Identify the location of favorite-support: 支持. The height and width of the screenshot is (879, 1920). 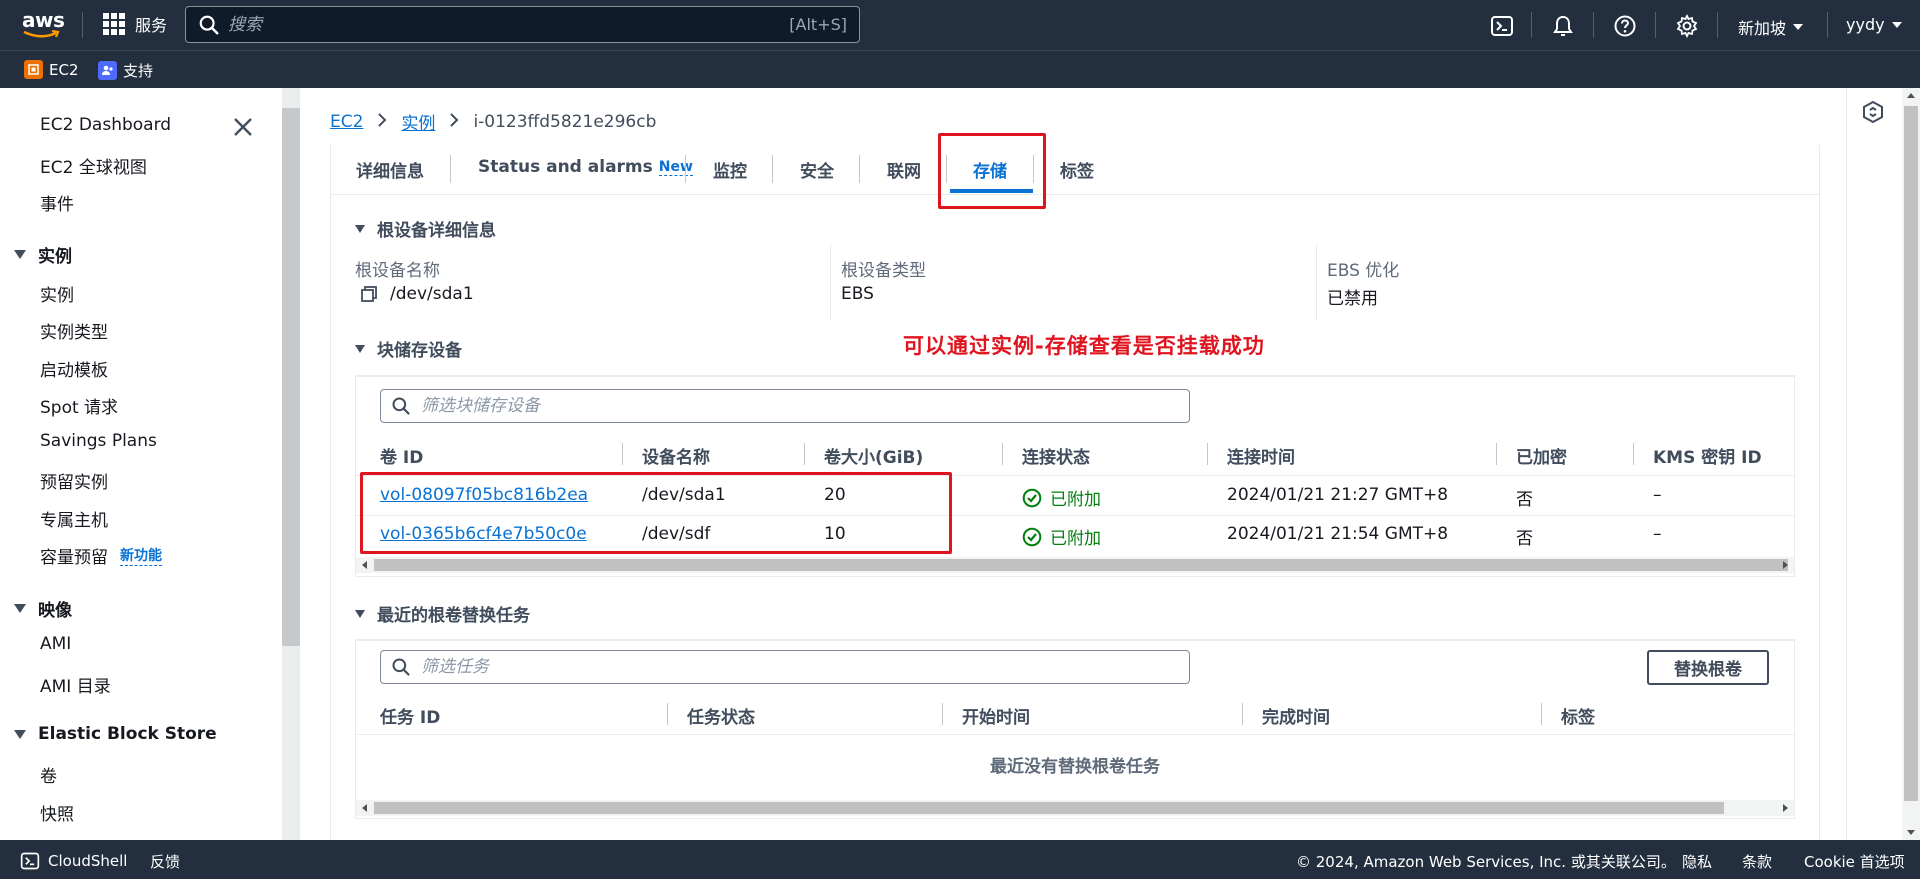
(125, 70).